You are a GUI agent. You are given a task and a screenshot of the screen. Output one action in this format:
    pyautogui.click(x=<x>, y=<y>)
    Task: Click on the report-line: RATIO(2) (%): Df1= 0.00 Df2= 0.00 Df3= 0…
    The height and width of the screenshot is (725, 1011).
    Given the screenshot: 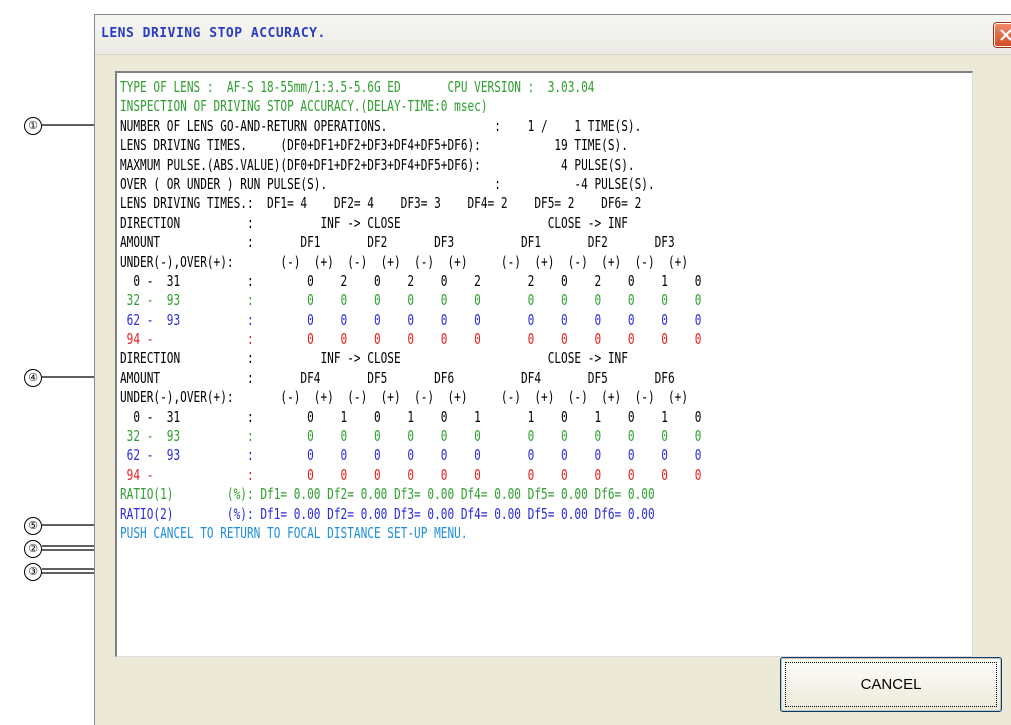 What is the action you would take?
    pyautogui.click(x=387, y=513)
    